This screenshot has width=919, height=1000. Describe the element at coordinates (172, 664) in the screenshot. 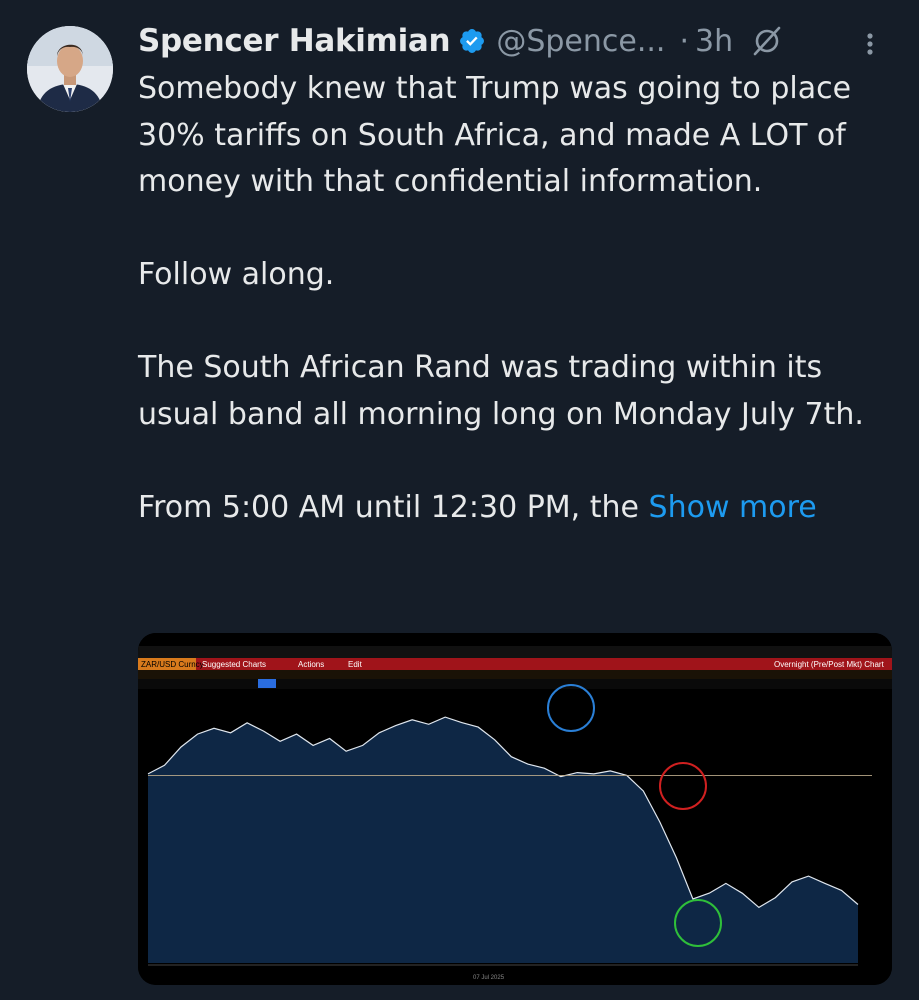

I see `chart-ticker: ZAR/USD Curncy` at that location.